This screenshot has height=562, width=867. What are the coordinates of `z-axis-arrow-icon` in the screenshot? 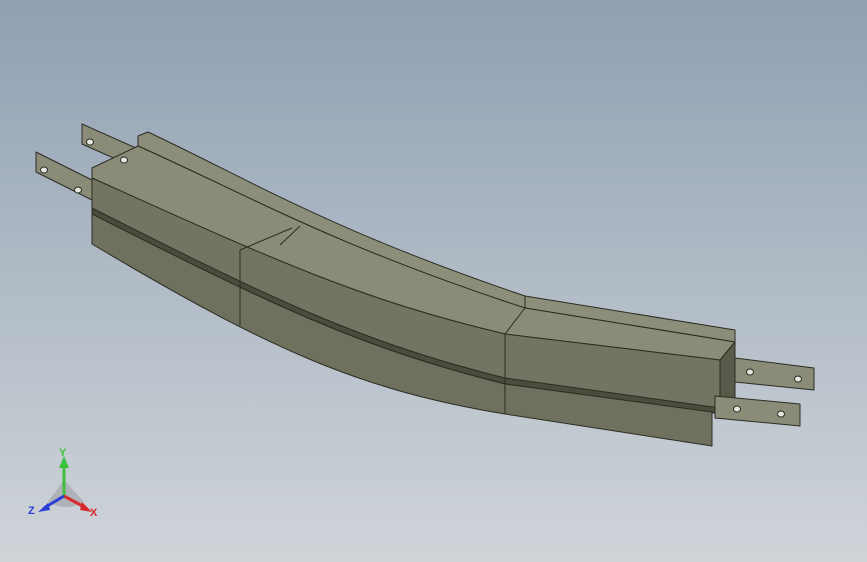 It's located at (44, 507).